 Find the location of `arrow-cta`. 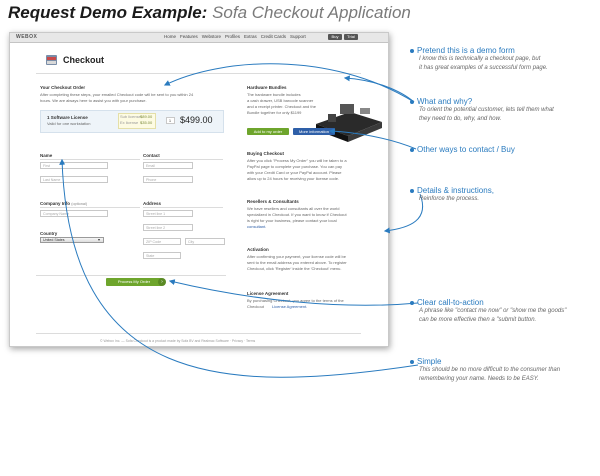

arrow-cta is located at coordinates (293, 292).